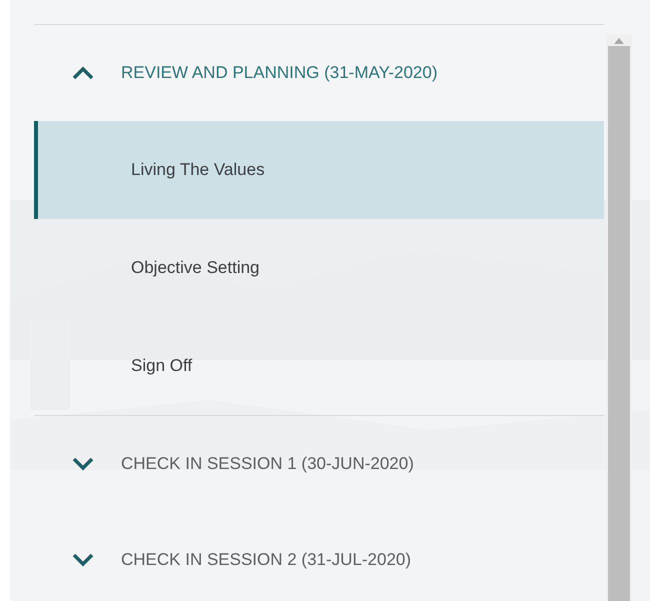 This screenshot has width=650, height=601. I want to click on section-header: REVIEW AND PLANNING (31-MAY-2020), so click(319, 73).